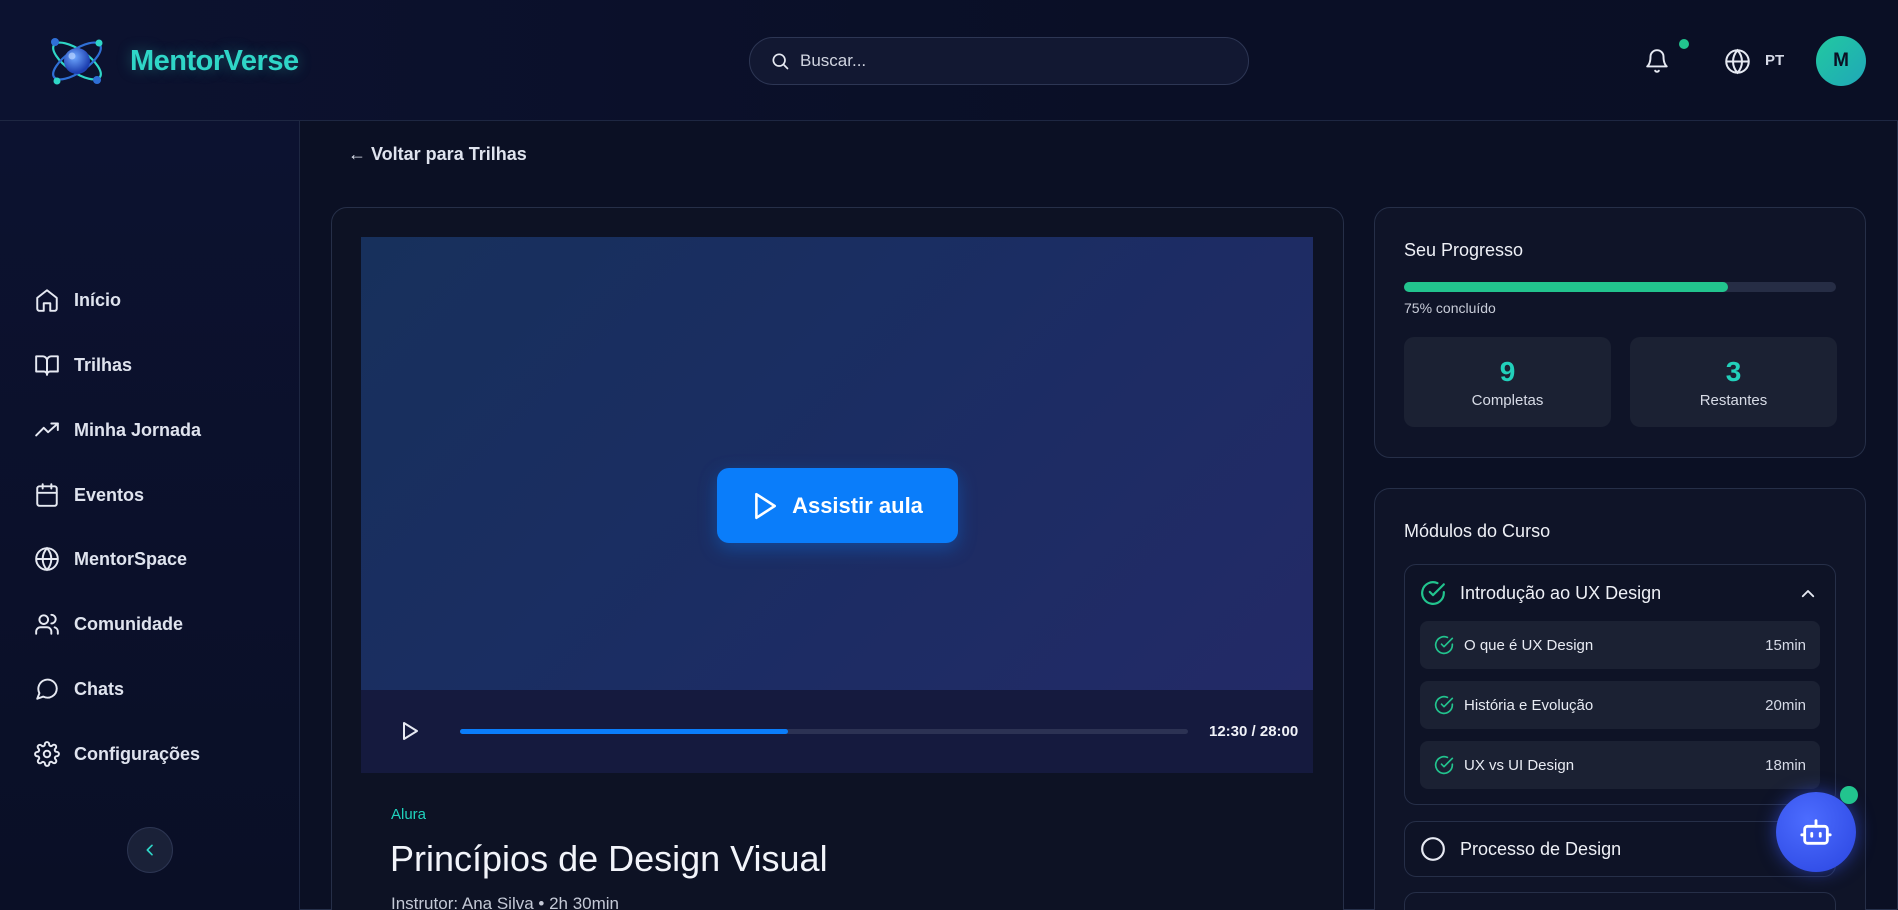 This screenshot has width=1898, height=910. What do you see at coordinates (1785, 765) in the screenshot?
I see `lesson-item-duration: 18min` at bounding box center [1785, 765].